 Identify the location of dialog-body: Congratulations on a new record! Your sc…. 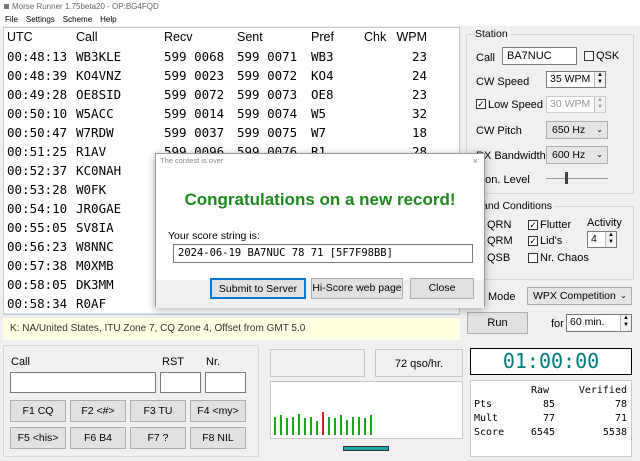
(320, 224).